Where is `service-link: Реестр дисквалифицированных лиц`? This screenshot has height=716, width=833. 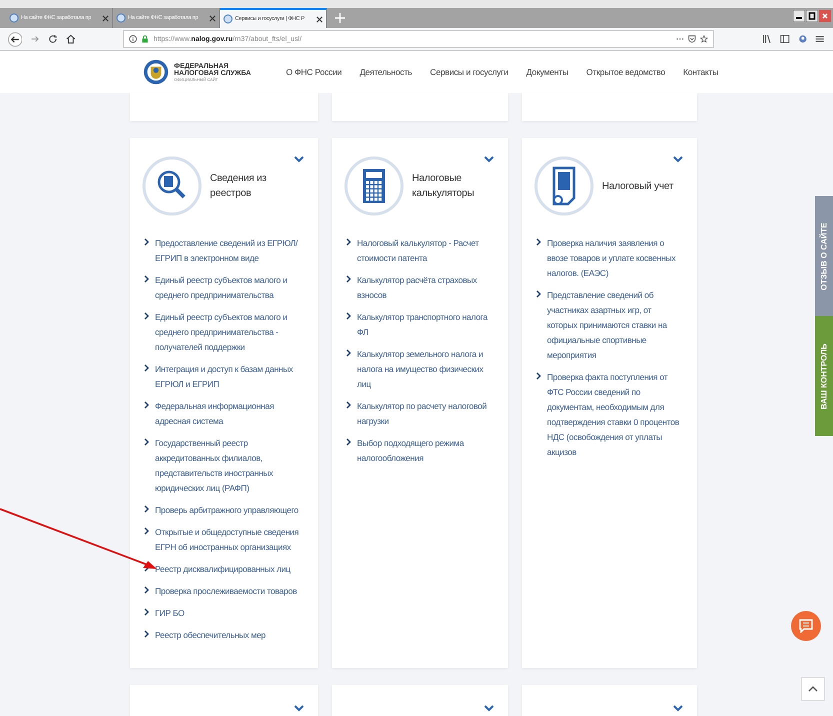
service-link: Реестр дисквалифицированных лиц is located at coordinates (222, 569).